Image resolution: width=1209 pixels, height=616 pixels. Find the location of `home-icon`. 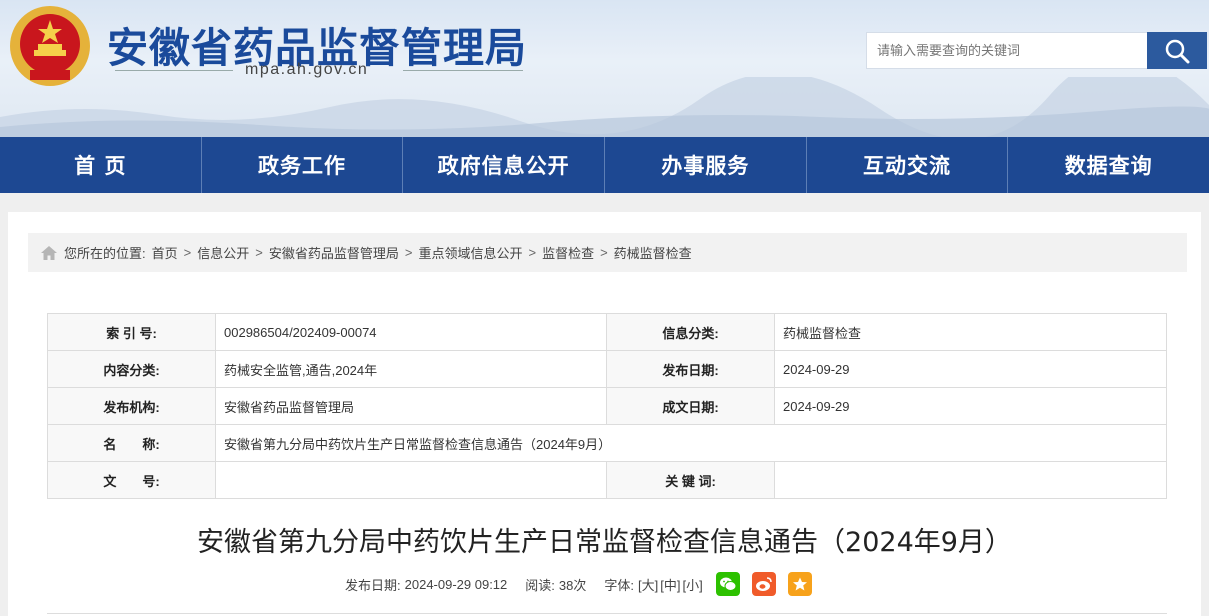

home-icon is located at coordinates (49, 253).